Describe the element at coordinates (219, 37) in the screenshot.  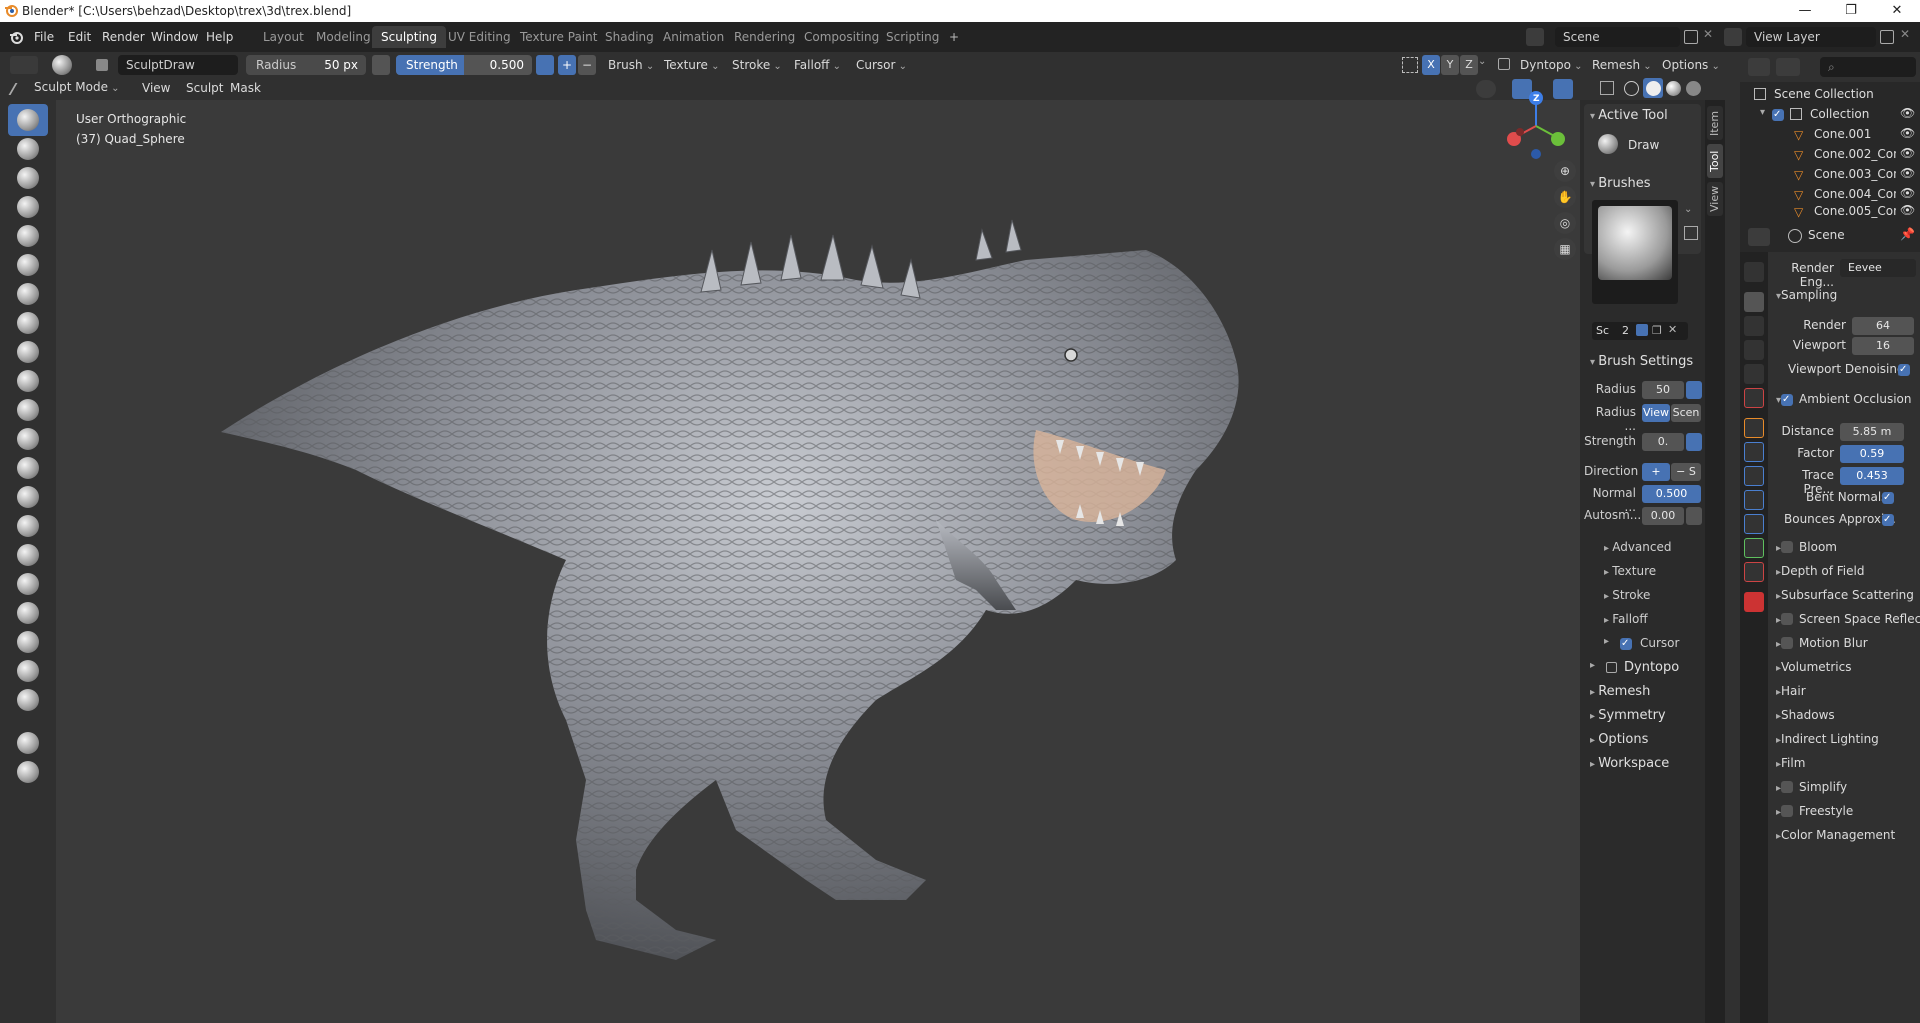
I see `menu-help: Help` at that location.